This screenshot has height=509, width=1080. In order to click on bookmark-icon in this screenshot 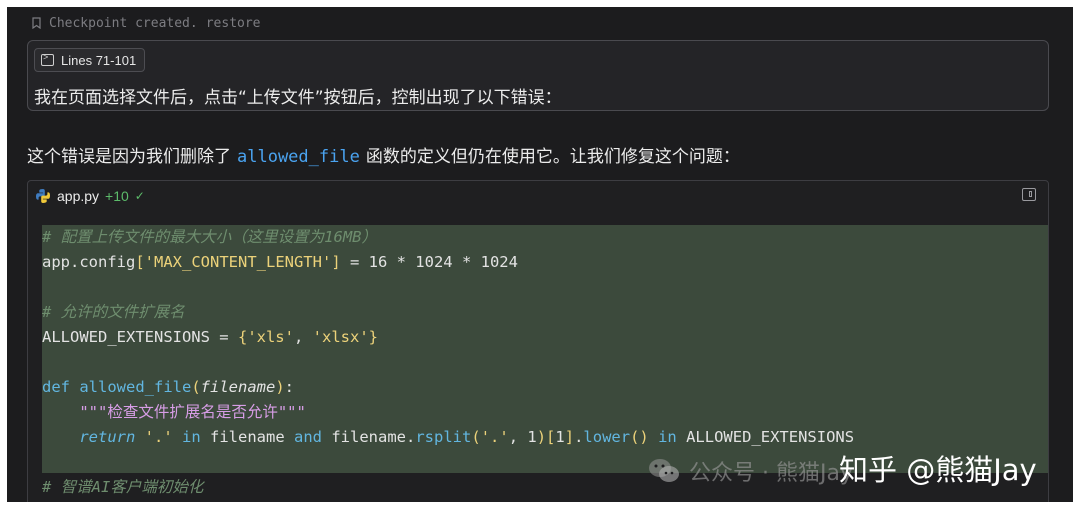, I will do `click(36, 23)`.